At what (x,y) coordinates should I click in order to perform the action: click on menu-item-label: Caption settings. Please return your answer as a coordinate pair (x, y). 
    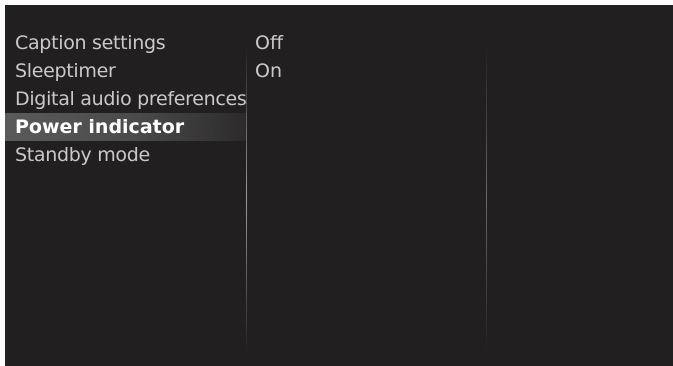
    Looking at the image, I should click on (90, 43).